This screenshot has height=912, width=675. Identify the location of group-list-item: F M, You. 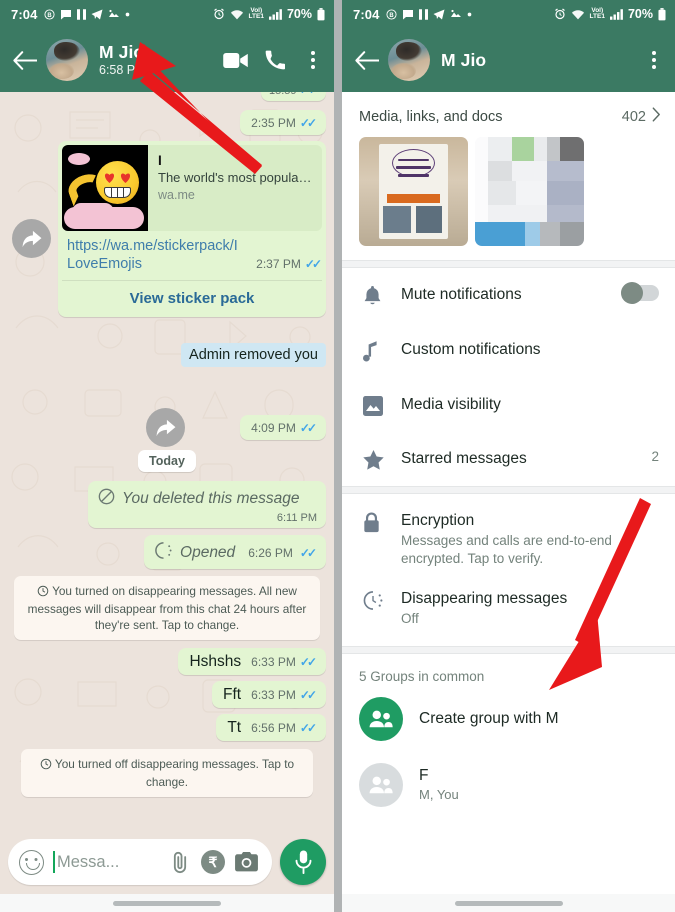
(508, 785).